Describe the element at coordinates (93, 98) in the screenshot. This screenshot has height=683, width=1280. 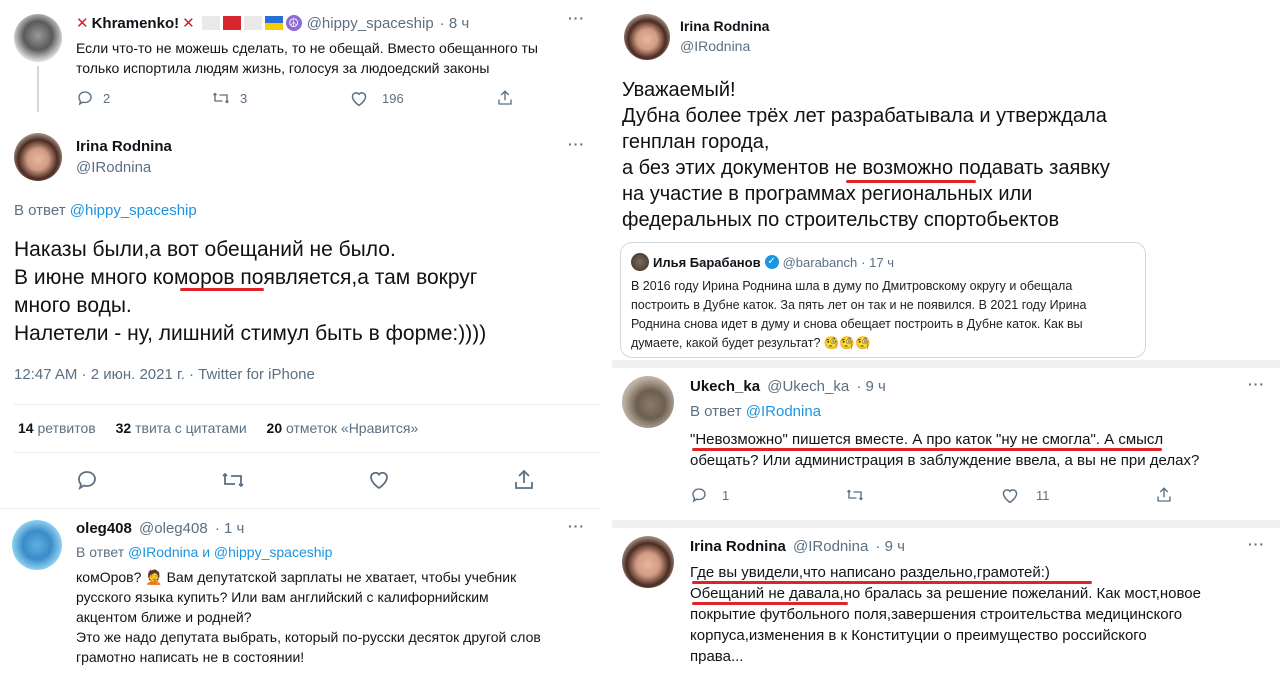
I see `reply-button: 2` at that location.